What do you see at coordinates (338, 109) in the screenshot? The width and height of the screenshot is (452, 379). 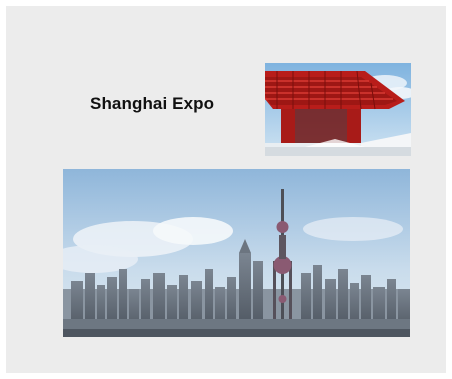 I see `china-pavilion-image` at bounding box center [338, 109].